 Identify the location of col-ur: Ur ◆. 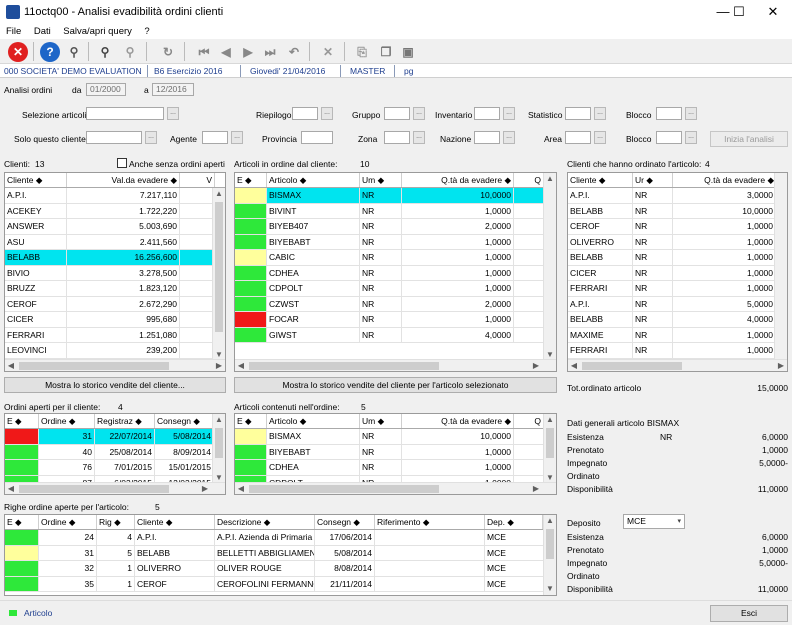
(653, 180).